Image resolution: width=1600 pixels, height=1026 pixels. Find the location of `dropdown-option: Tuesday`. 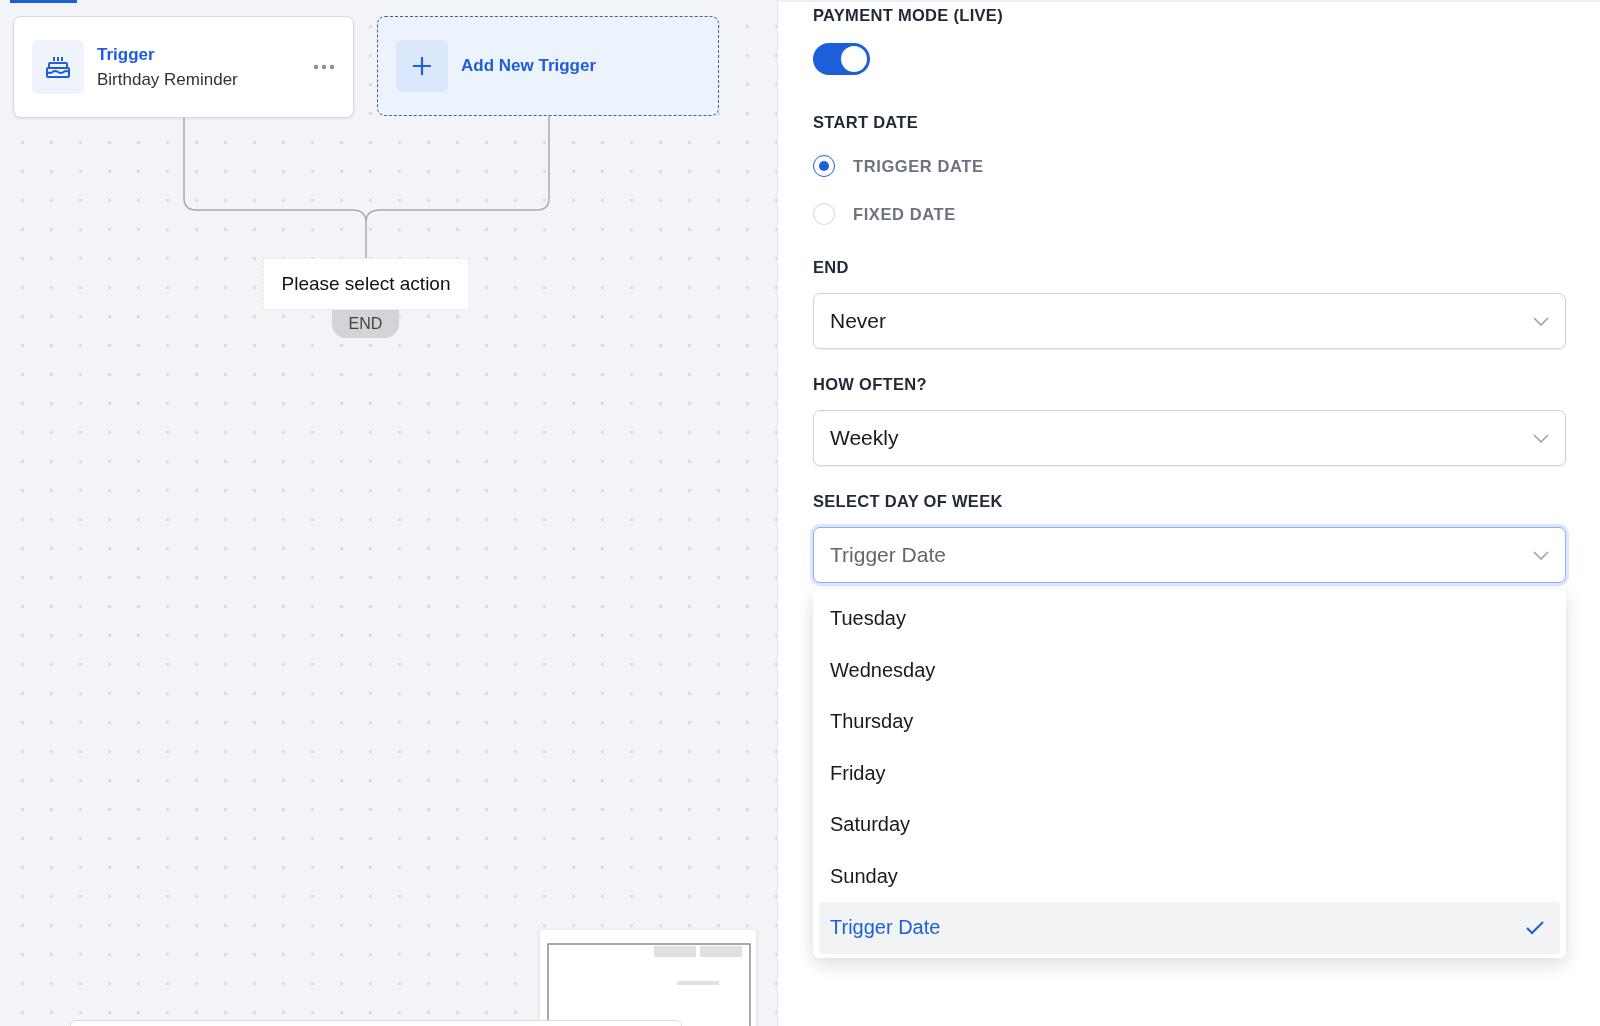

dropdown-option: Tuesday is located at coordinates (1189, 619).